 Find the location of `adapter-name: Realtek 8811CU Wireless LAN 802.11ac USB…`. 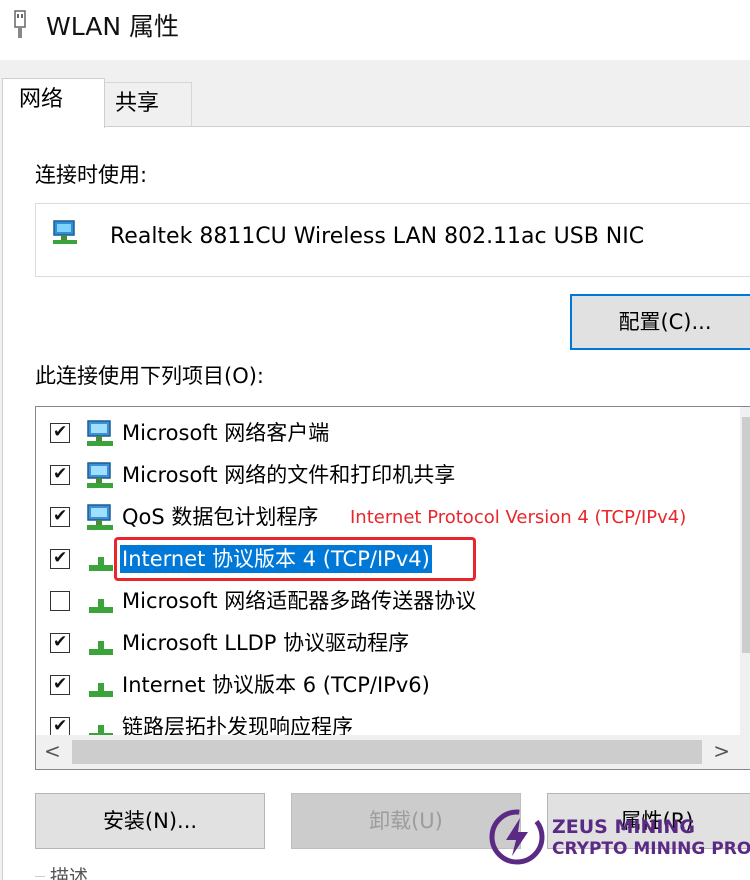

adapter-name: Realtek 8811CU Wireless LAN 802.11ac USB… is located at coordinates (377, 236).